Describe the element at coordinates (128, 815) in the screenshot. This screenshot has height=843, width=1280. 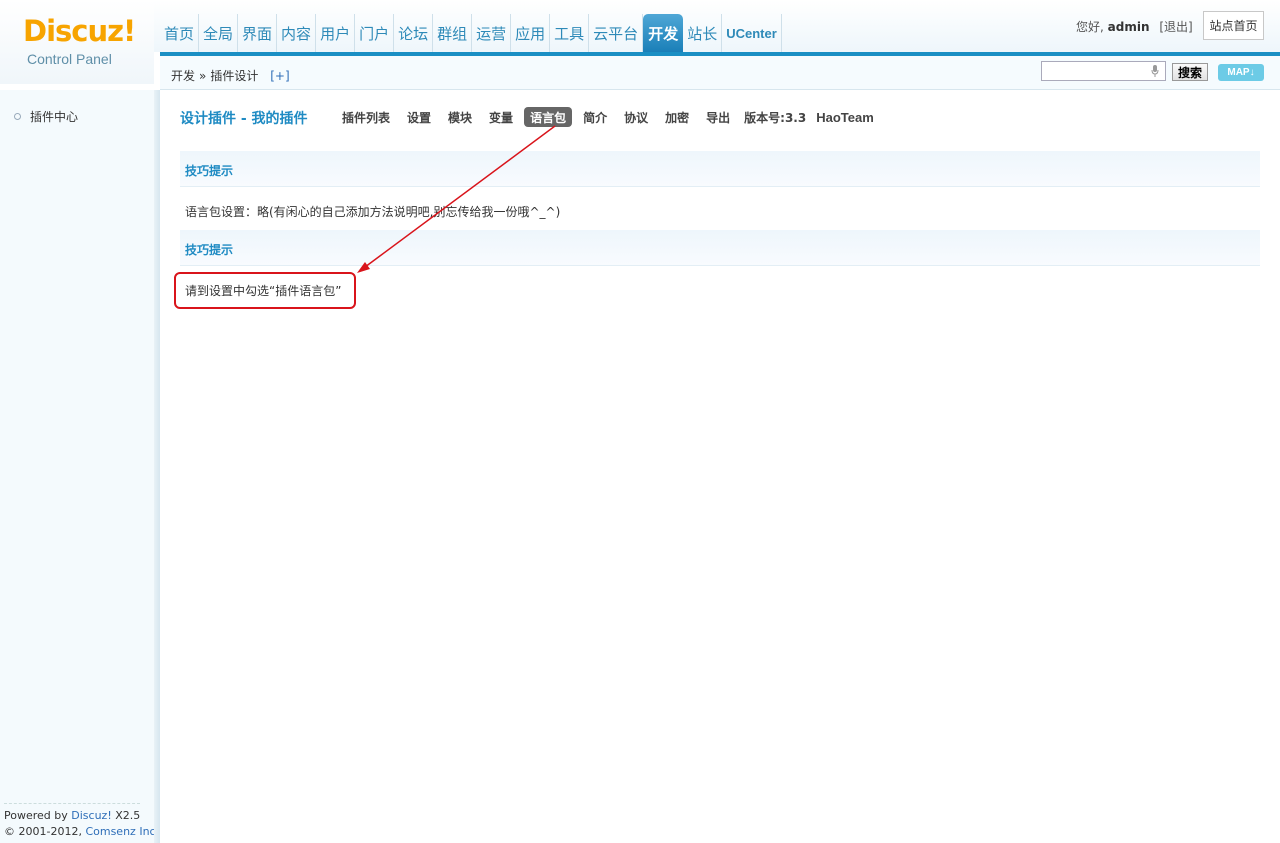
I see `footer-version: X2.5` at that location.